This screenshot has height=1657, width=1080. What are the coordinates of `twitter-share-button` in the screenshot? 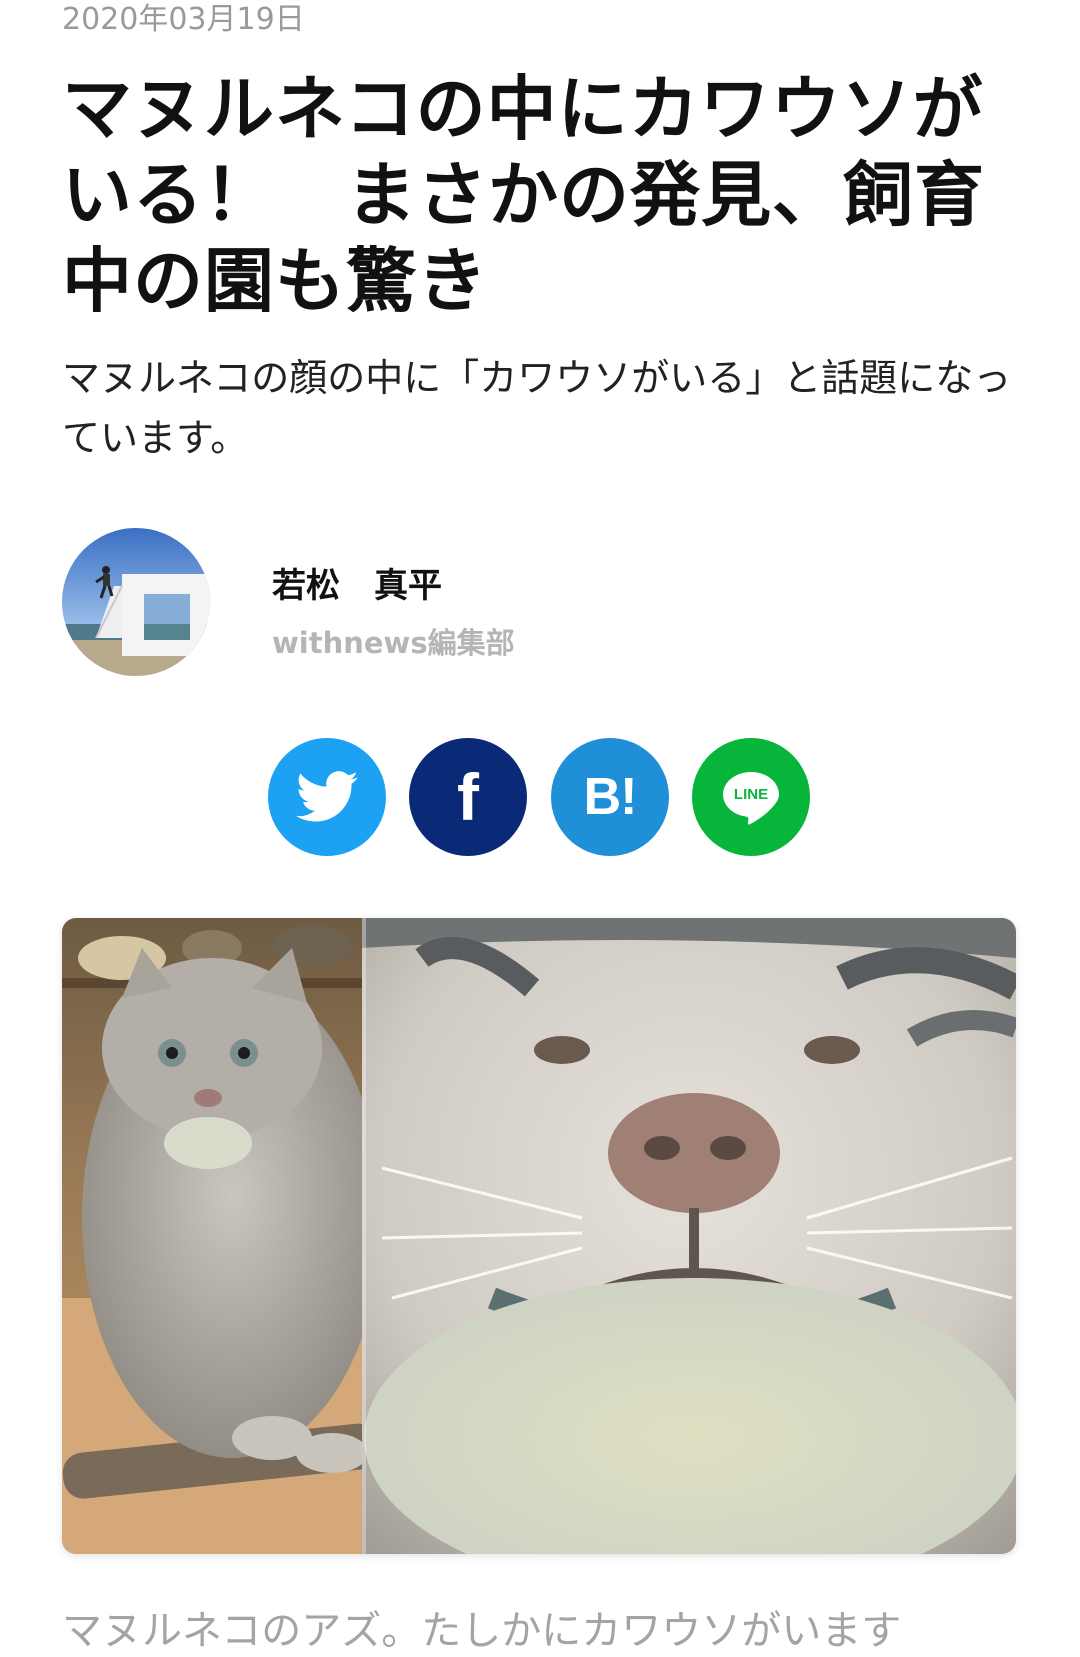 It's located at (327, 797).